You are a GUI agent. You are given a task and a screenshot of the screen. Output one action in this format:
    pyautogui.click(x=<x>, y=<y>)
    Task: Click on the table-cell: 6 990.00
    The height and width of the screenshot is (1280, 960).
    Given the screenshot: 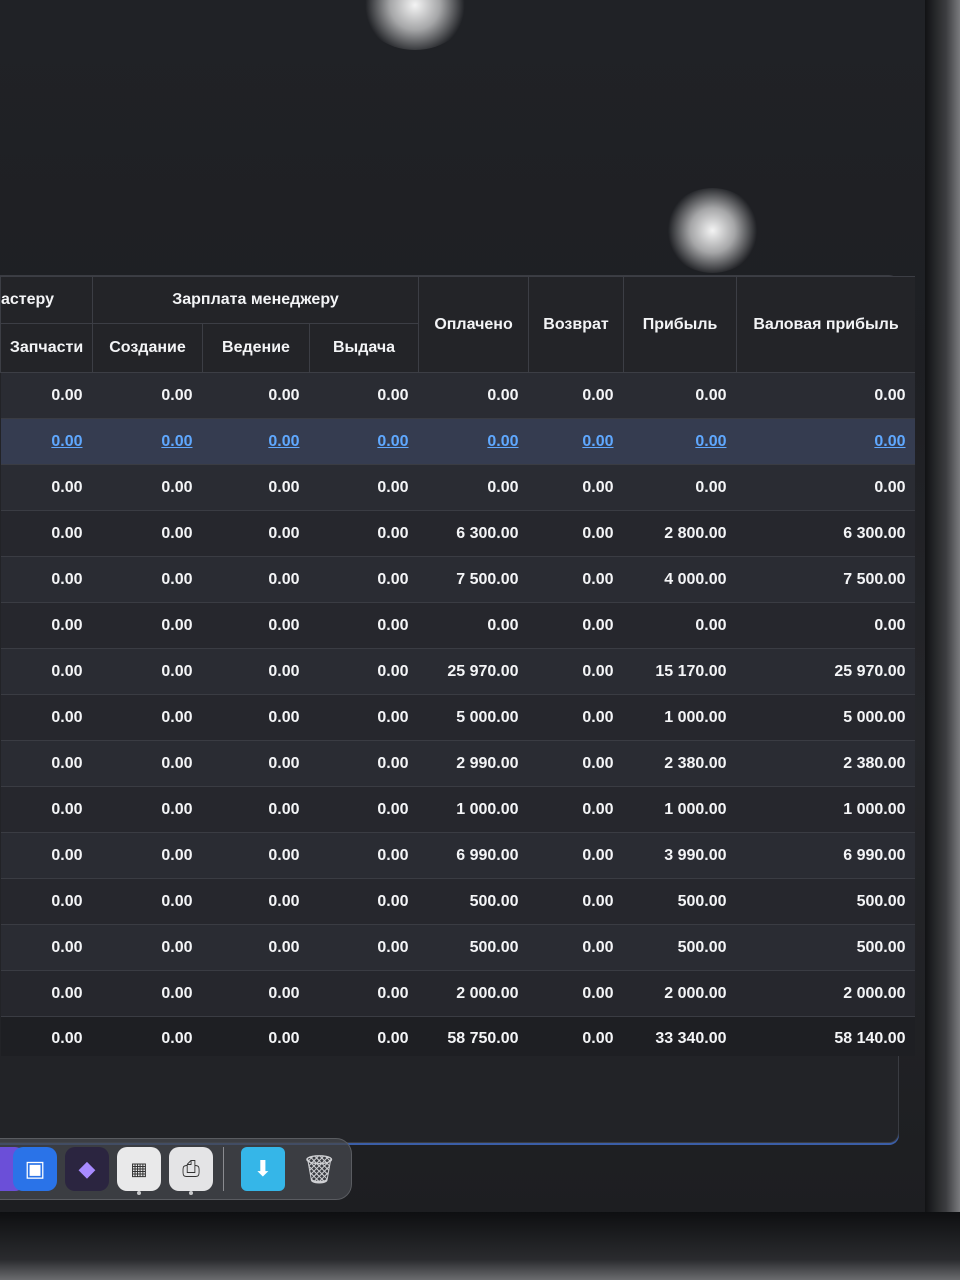 What is the action you would take?
    pyautogui.click(x=473, y=855)
    